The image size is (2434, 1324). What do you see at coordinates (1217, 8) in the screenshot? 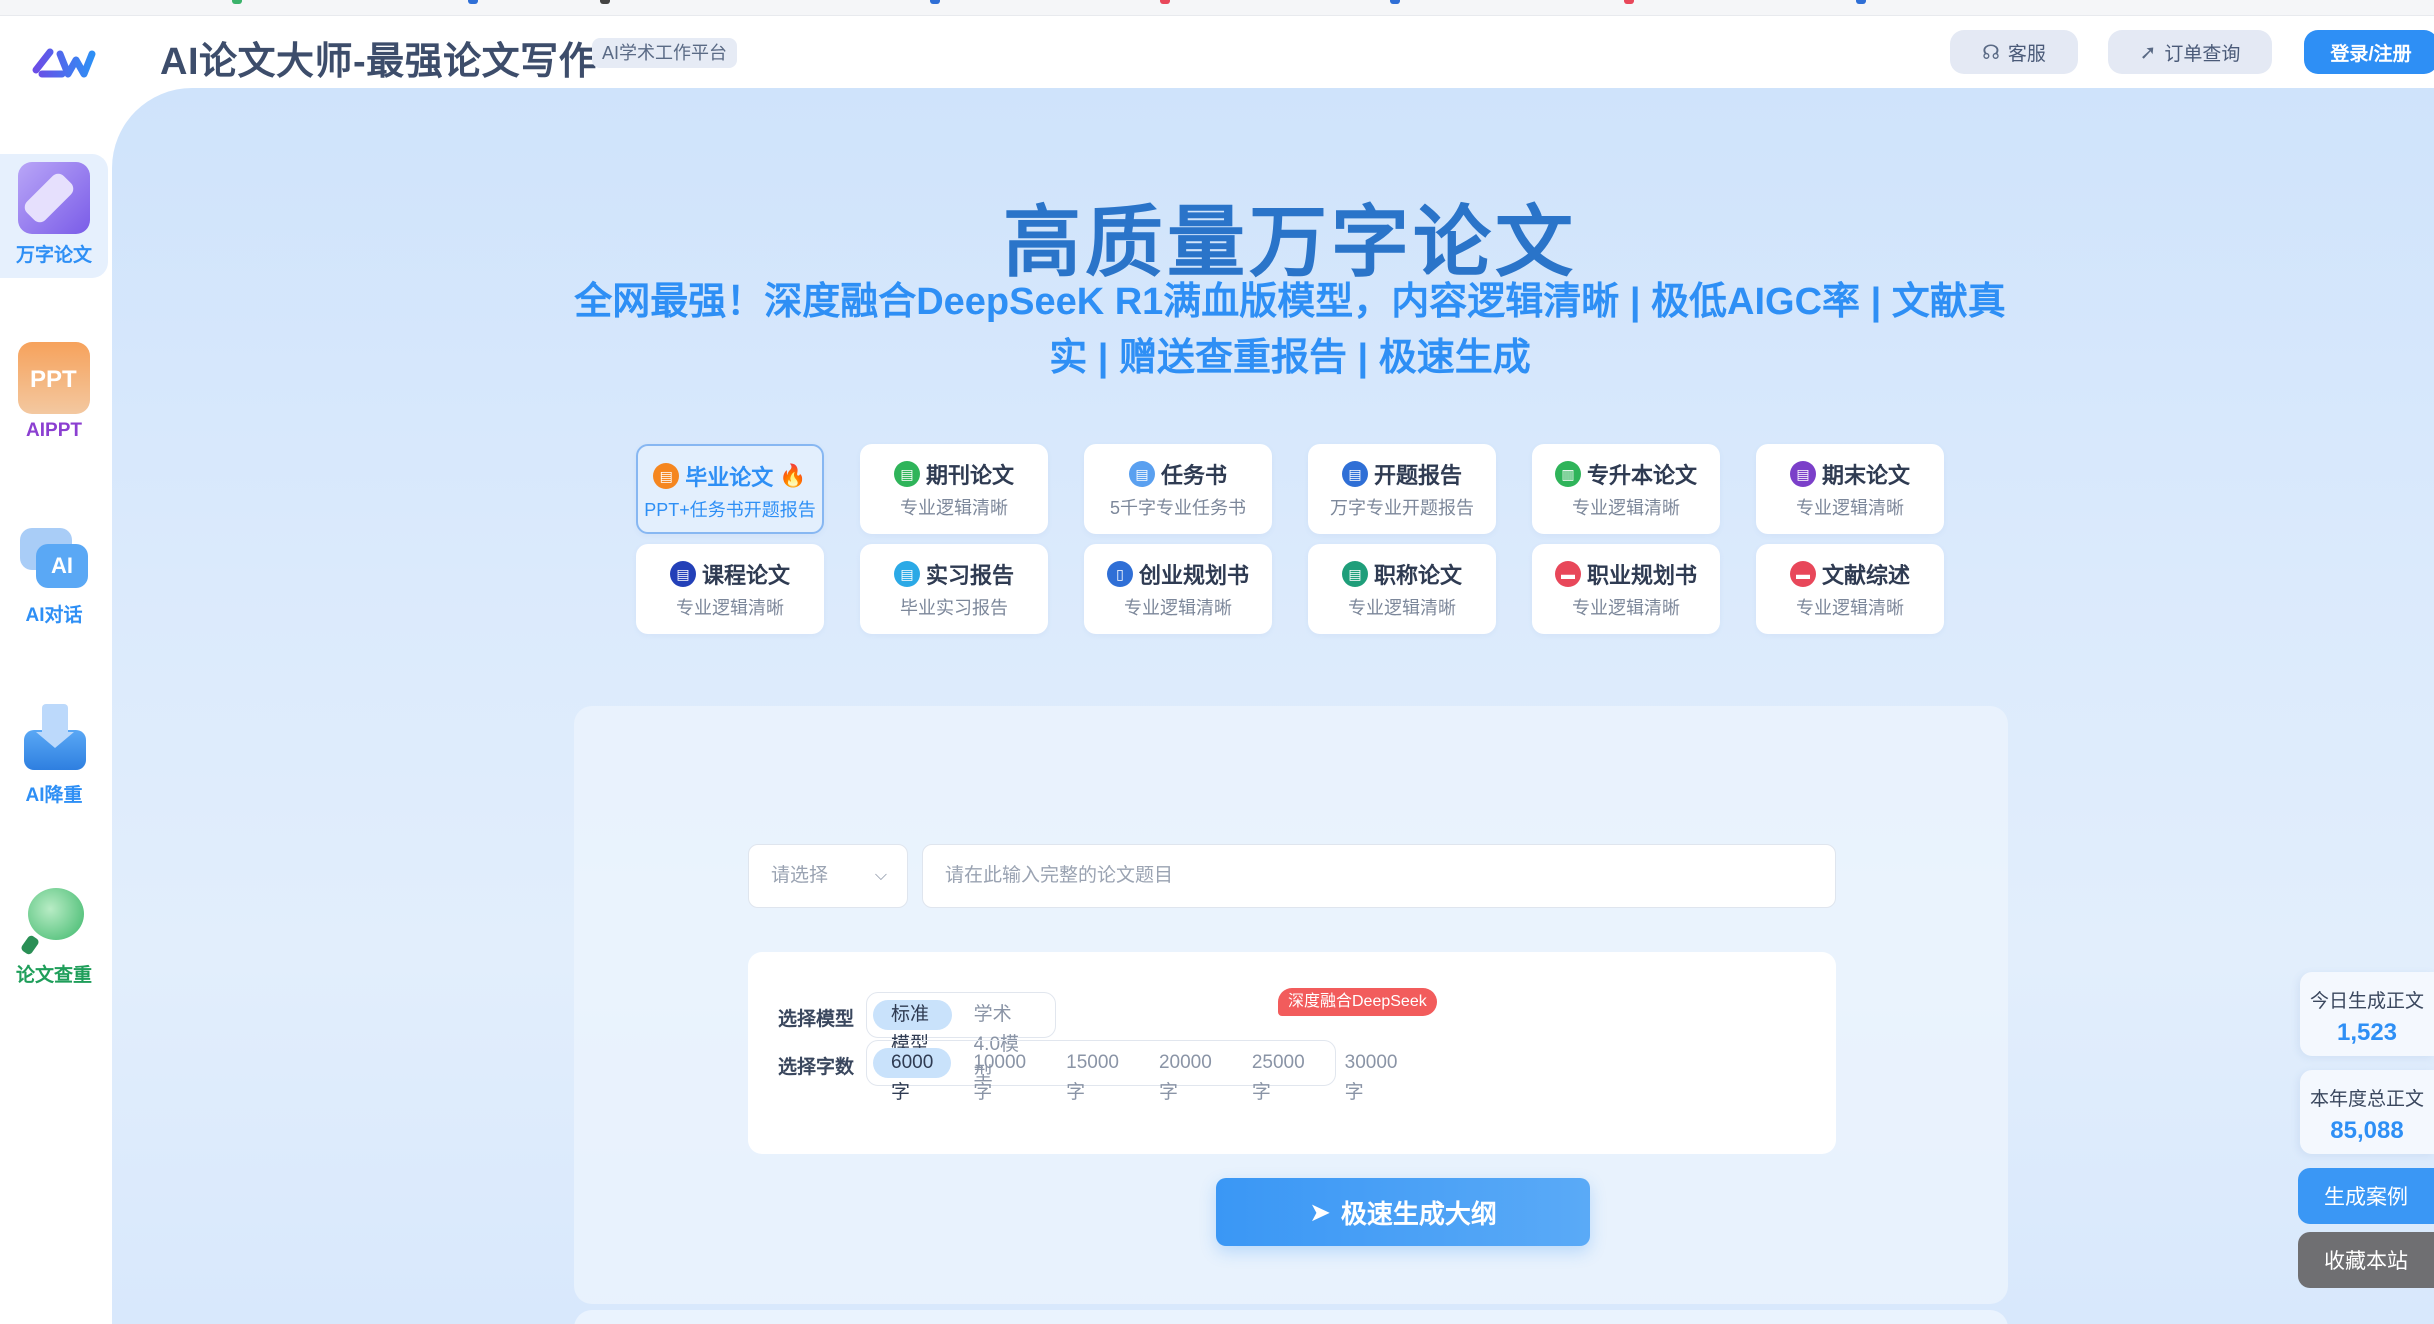
I see `browser-bookmark-strip` at bounding box center [1217, 8].